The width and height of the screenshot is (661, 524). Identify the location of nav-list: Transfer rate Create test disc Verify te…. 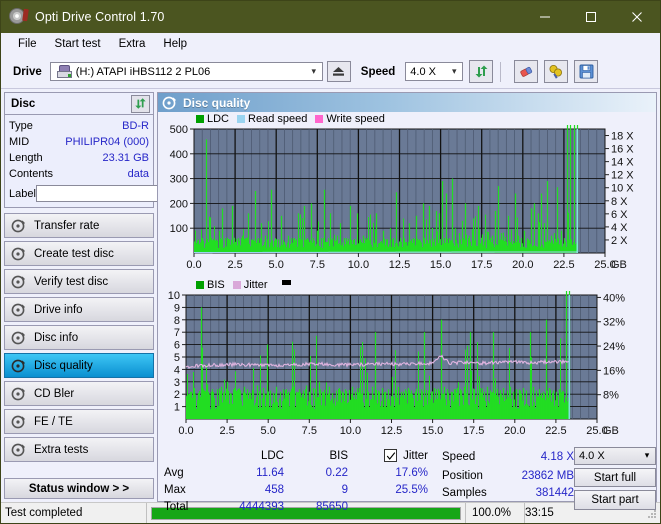
(79, 337).